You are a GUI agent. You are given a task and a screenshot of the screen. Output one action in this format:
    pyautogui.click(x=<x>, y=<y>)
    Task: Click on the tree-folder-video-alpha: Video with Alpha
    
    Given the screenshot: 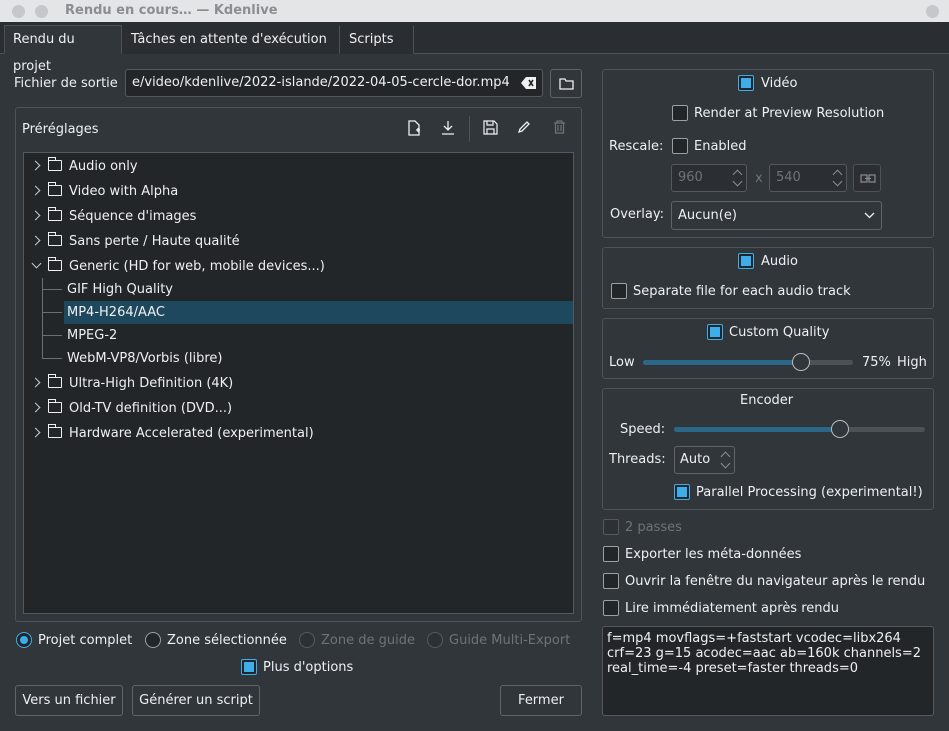 What is the action you would take?
    pyautogui.click(x=298, y=191)
    